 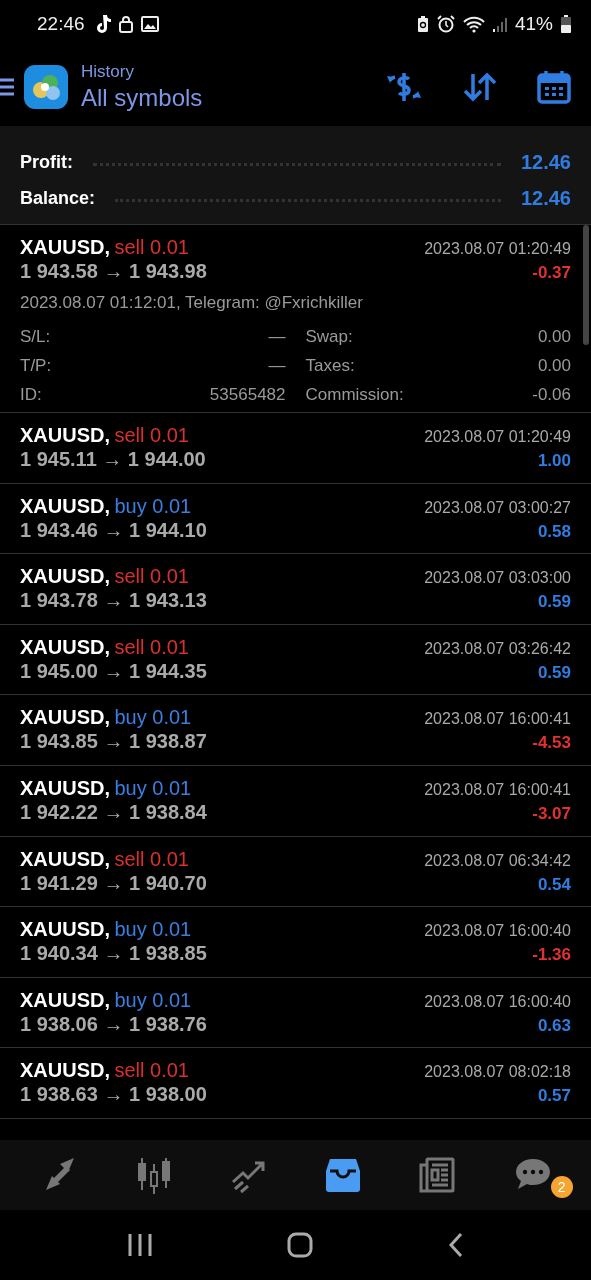 I want to click on open-info: 2023.08.07 01:12:01, Telegram: @Fxrichkiller, so click(x=192, y=303).